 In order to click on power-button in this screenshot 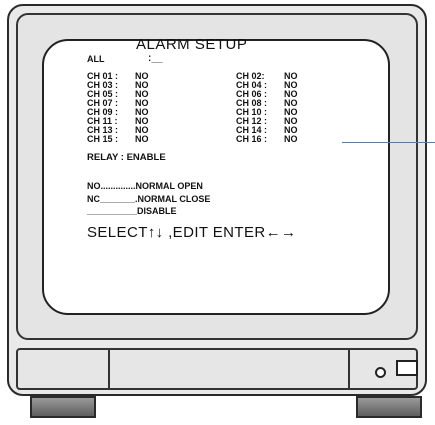, I will do `click(407, 368)`.